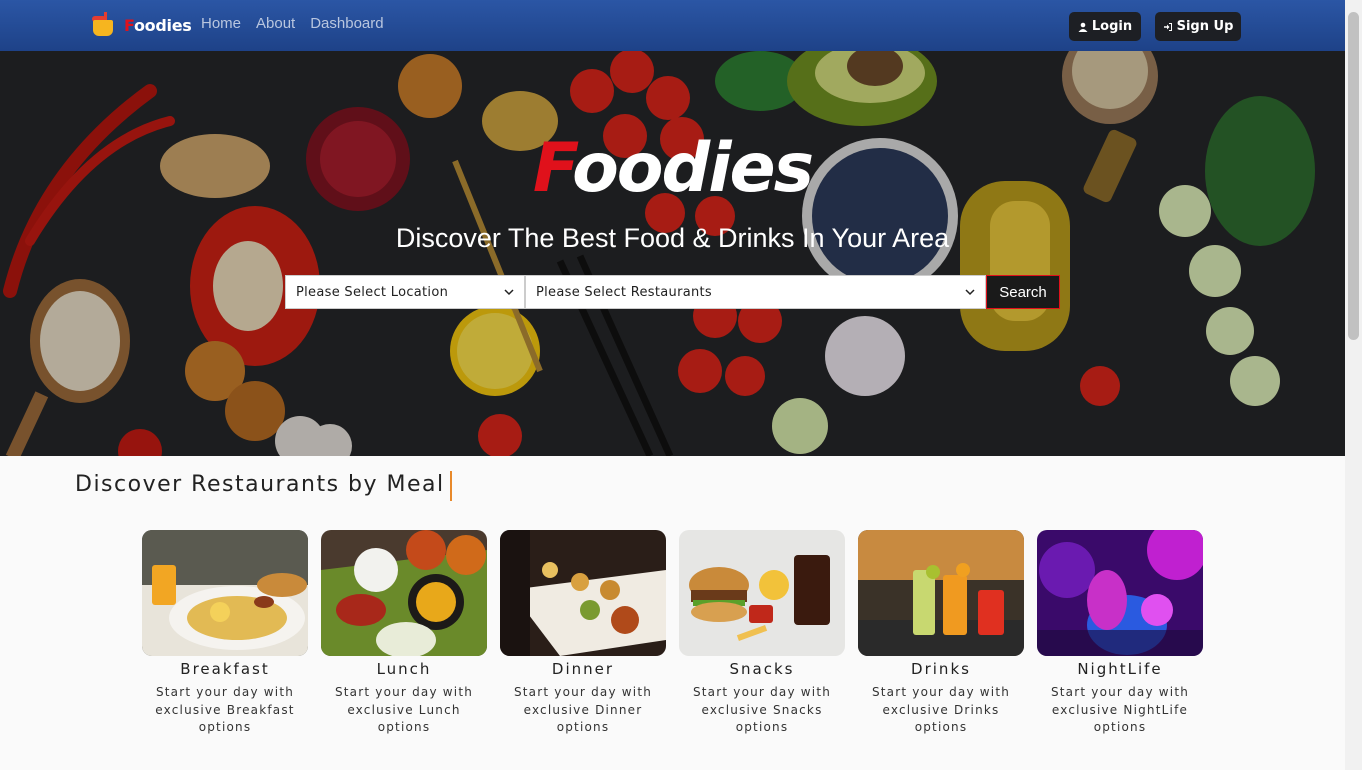  I want to click on login-label: Login, so click(1112, 26).